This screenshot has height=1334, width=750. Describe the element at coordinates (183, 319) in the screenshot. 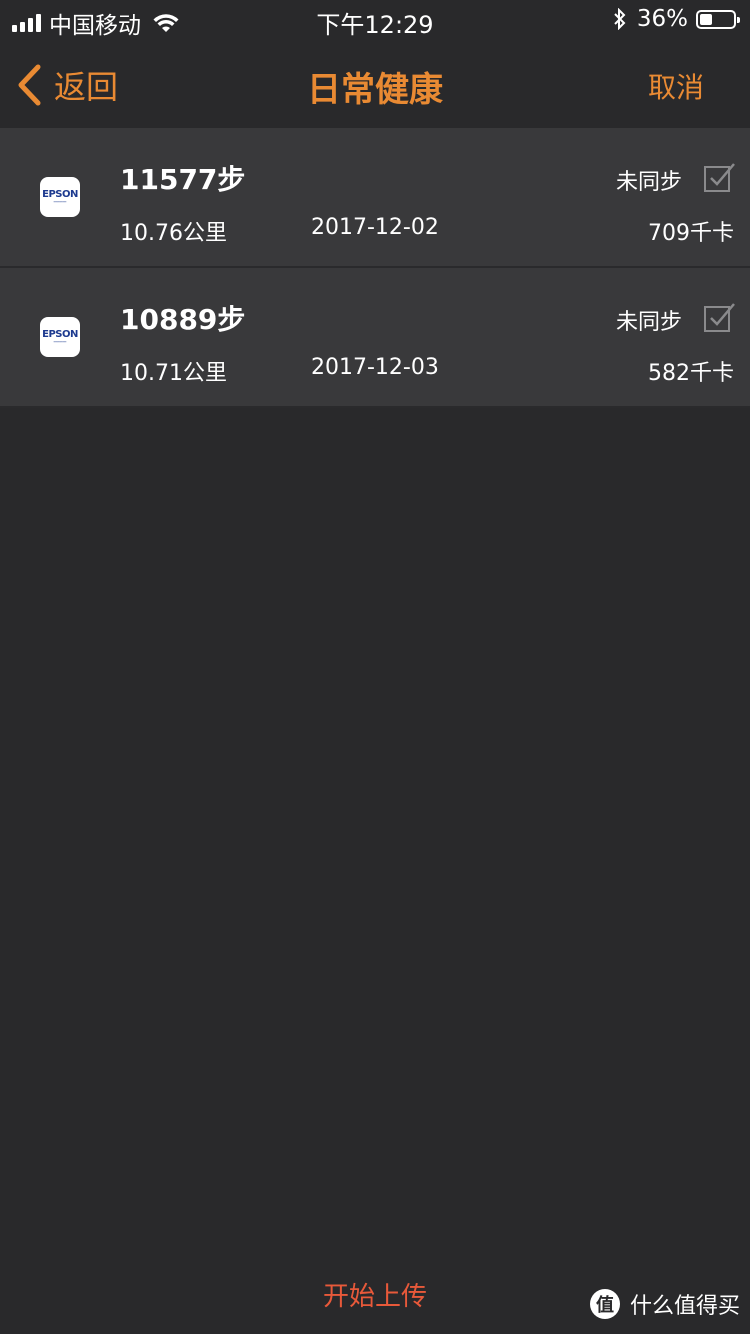

I see `steps-value: 10889步` at that location.